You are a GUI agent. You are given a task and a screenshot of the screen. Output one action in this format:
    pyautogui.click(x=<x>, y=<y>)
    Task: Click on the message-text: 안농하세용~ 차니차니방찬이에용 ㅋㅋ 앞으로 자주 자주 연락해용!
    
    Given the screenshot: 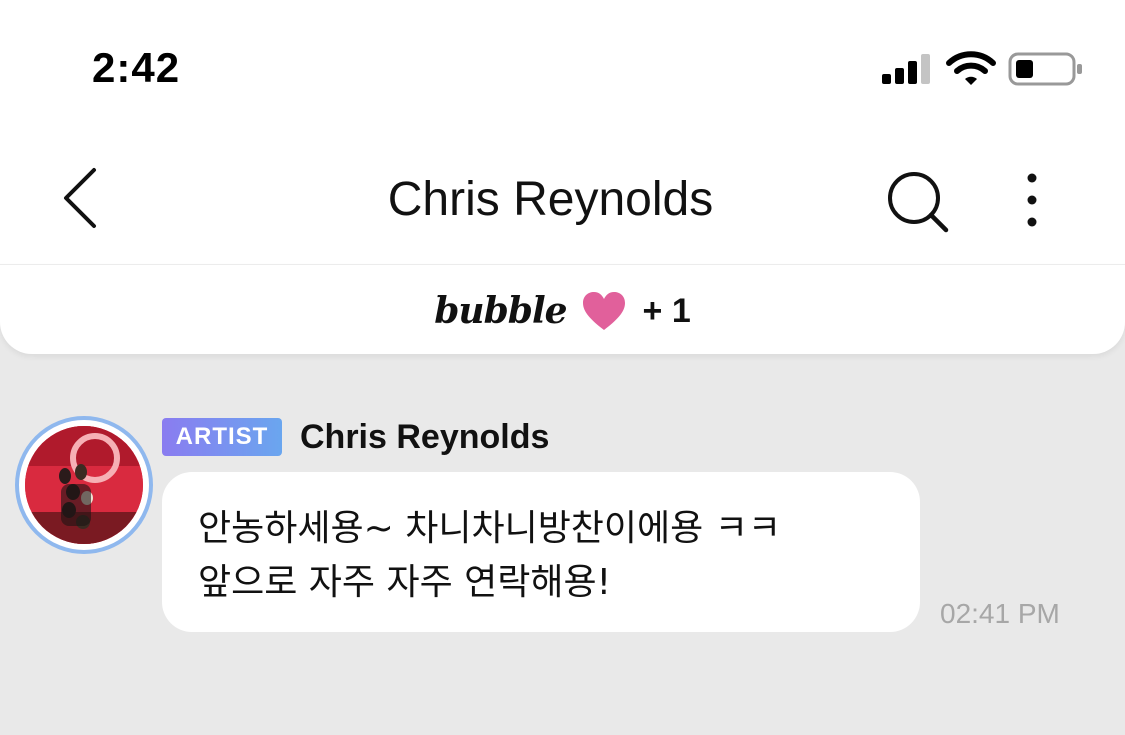 What is the action you would take?
    pyautogui.click(x=489, y=555)
    